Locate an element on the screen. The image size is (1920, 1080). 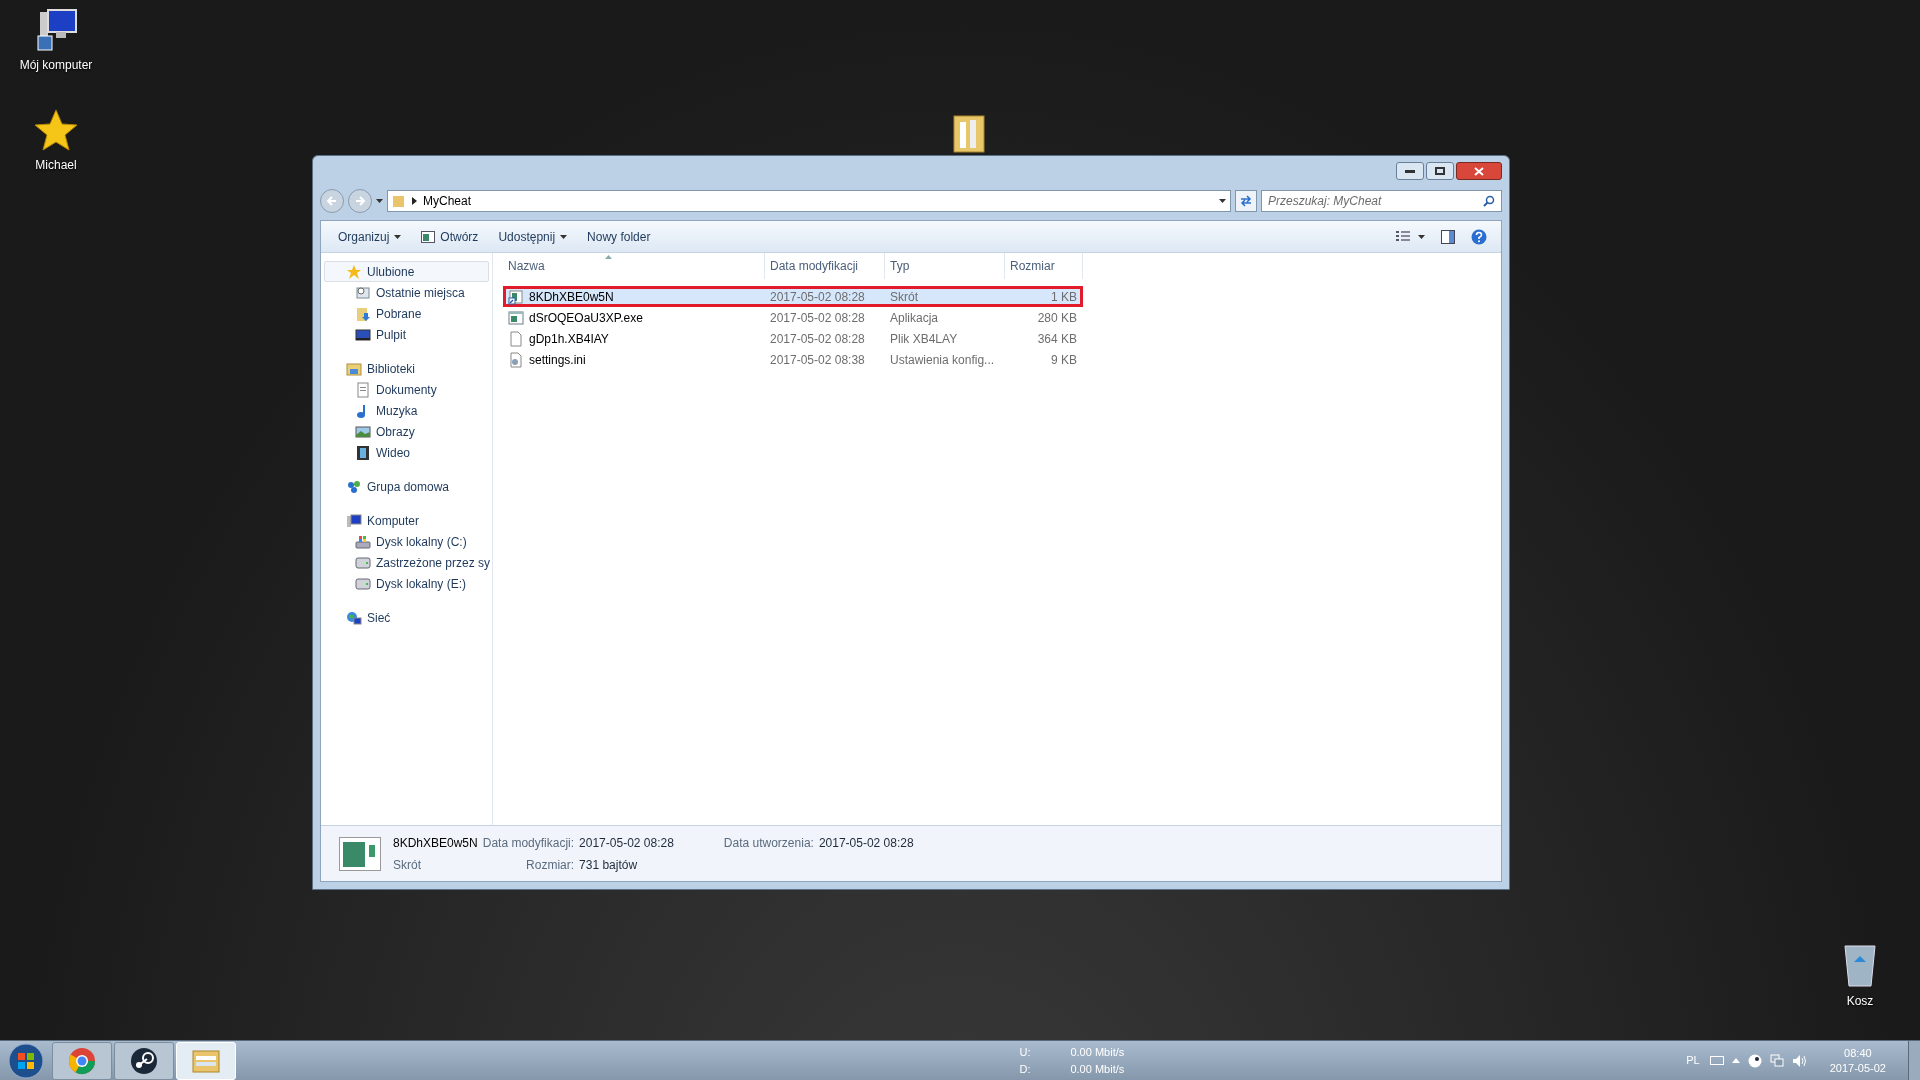
windows-logo-icon is located at coordinates (26, 1060).